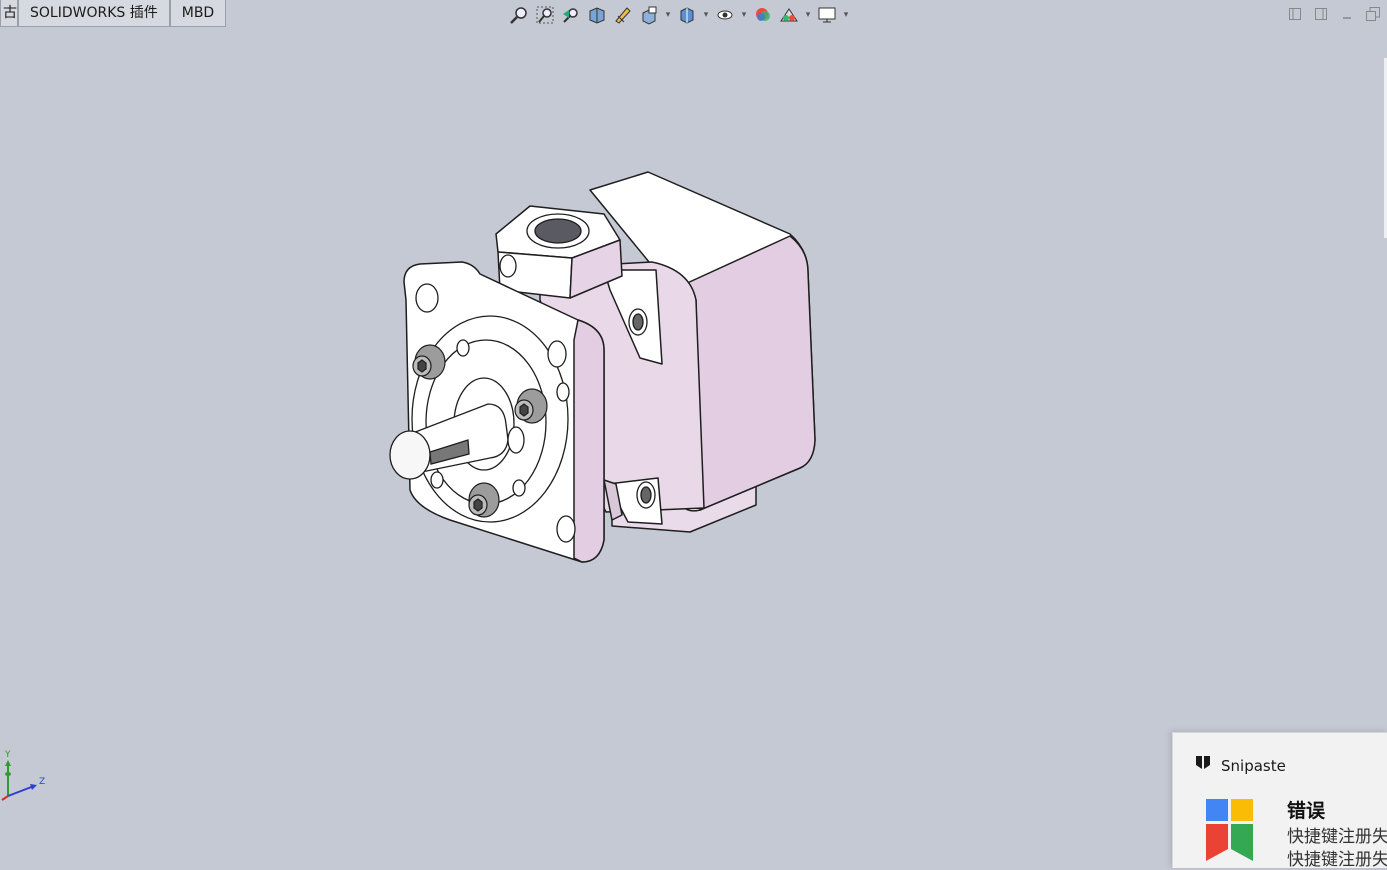 The width and height of the screenshot is (1387, 870). What do you see at coordinates (827, 15) in the screenshot?
I see `view-settings-icon` at bounding box center [827, 15].